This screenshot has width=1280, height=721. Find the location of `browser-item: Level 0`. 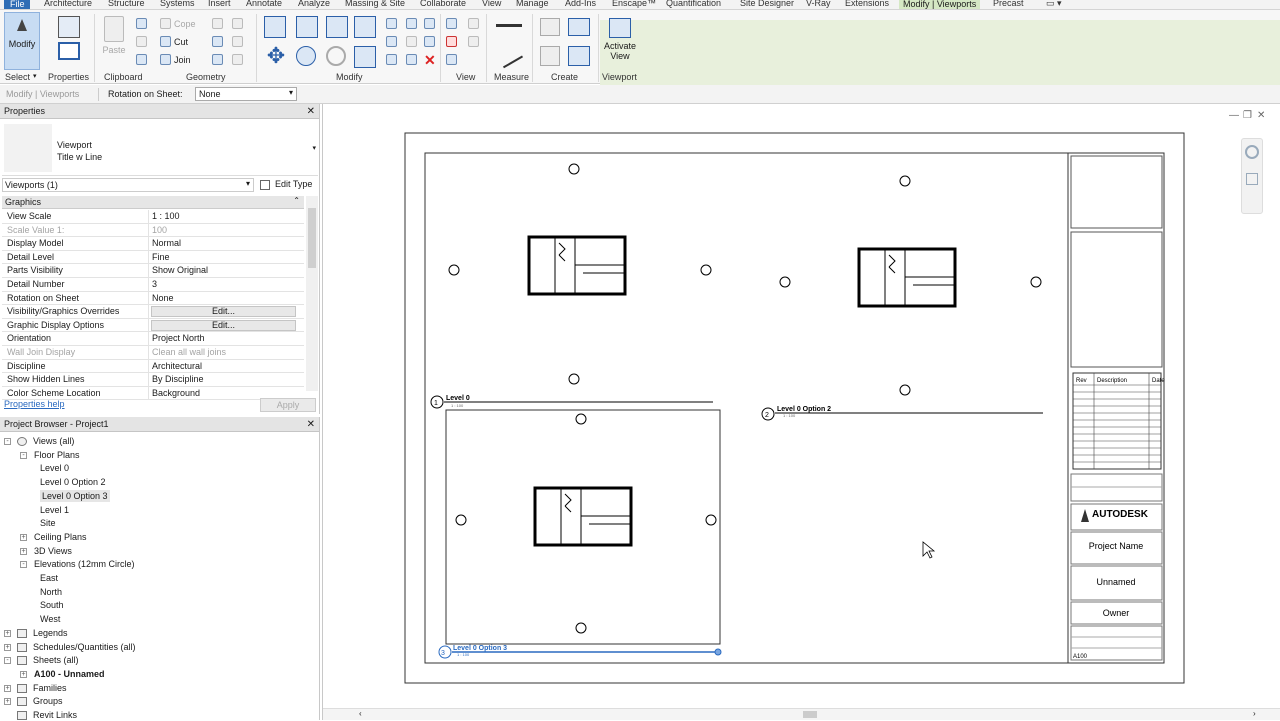

browser-item: Level 0 is located at coordinates (54, 468).